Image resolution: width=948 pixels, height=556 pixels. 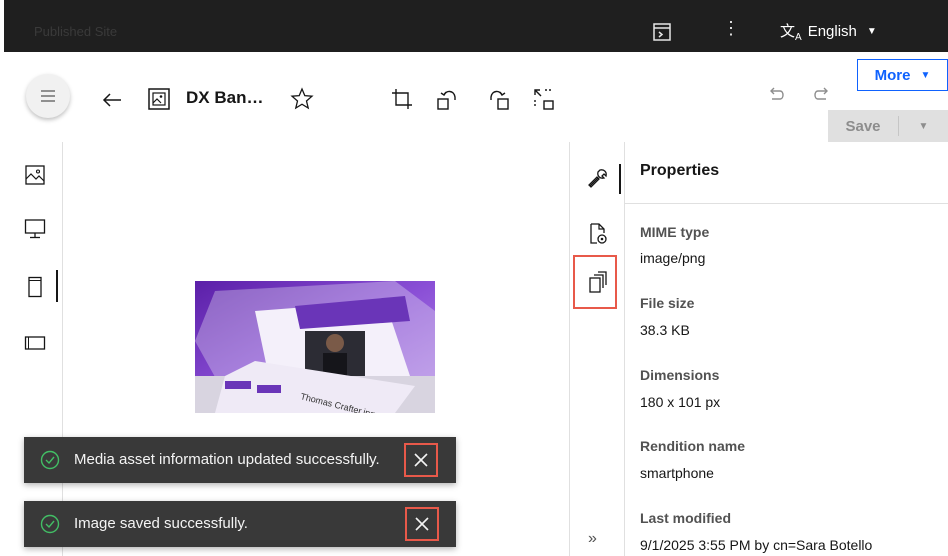 What do you see at coordinates (665, 330) in the screenshot?
I see `prop-value-size: 38.3 KB` at bounding box center [665, 330].